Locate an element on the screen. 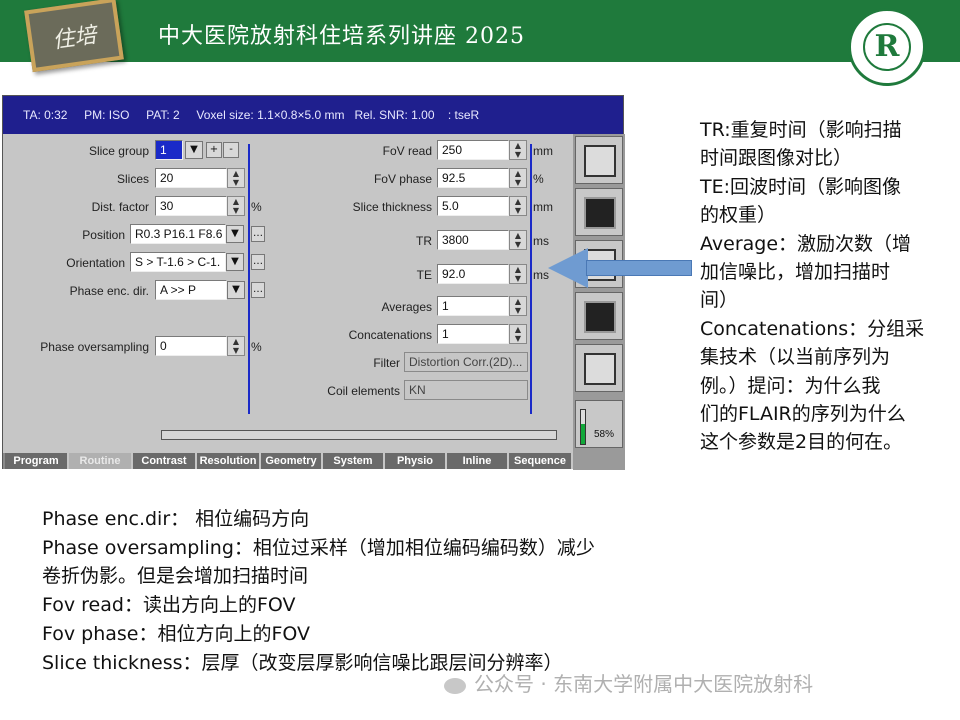 The width and height of the screenshot is (960, 720). note-line: Phase enc.dir： 相位编码方向 is located at coordinates (176, 519).